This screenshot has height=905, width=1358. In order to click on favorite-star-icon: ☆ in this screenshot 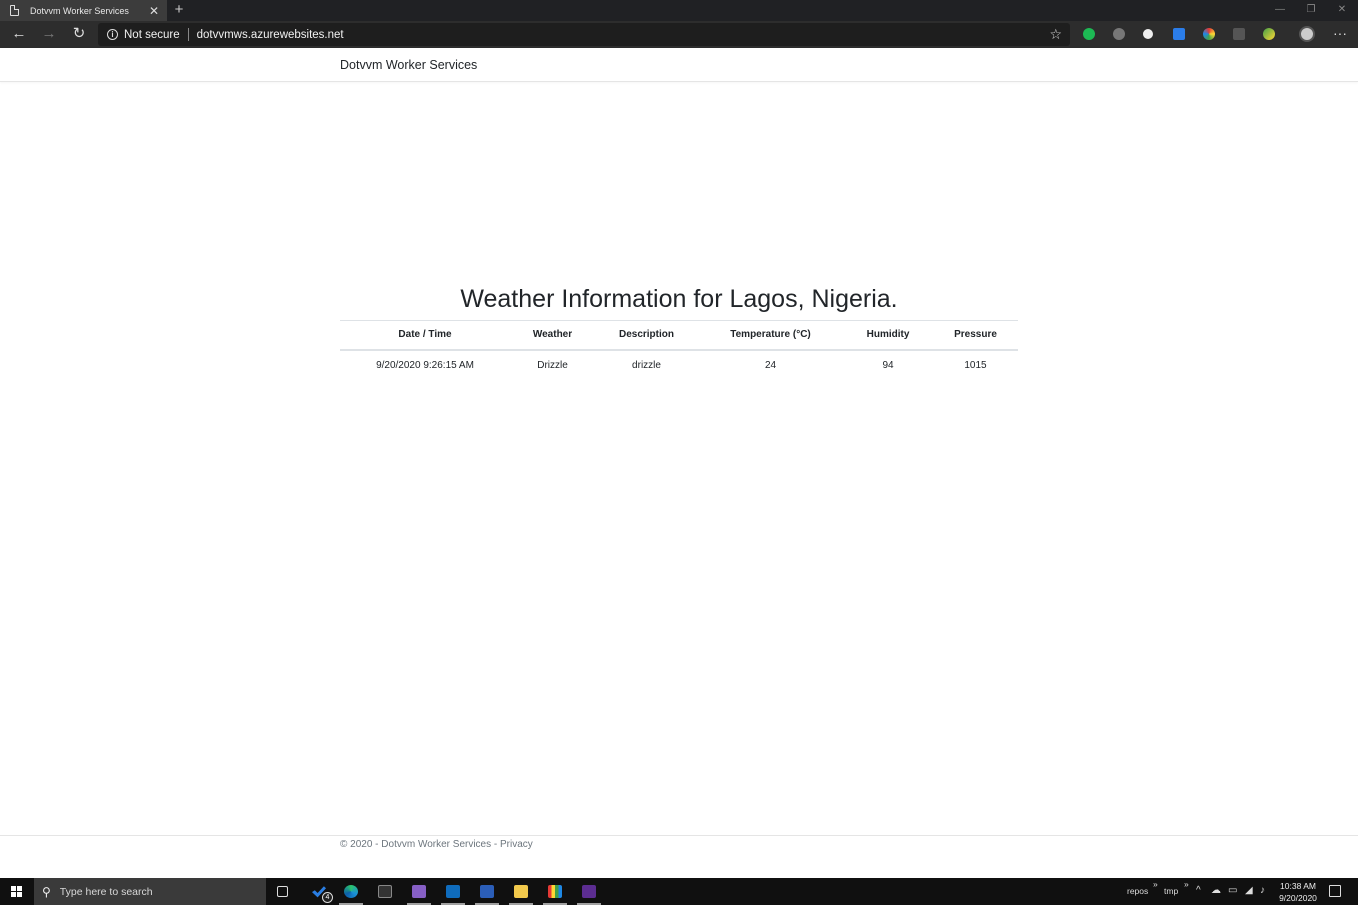, I will do `click(1055, 34)`.